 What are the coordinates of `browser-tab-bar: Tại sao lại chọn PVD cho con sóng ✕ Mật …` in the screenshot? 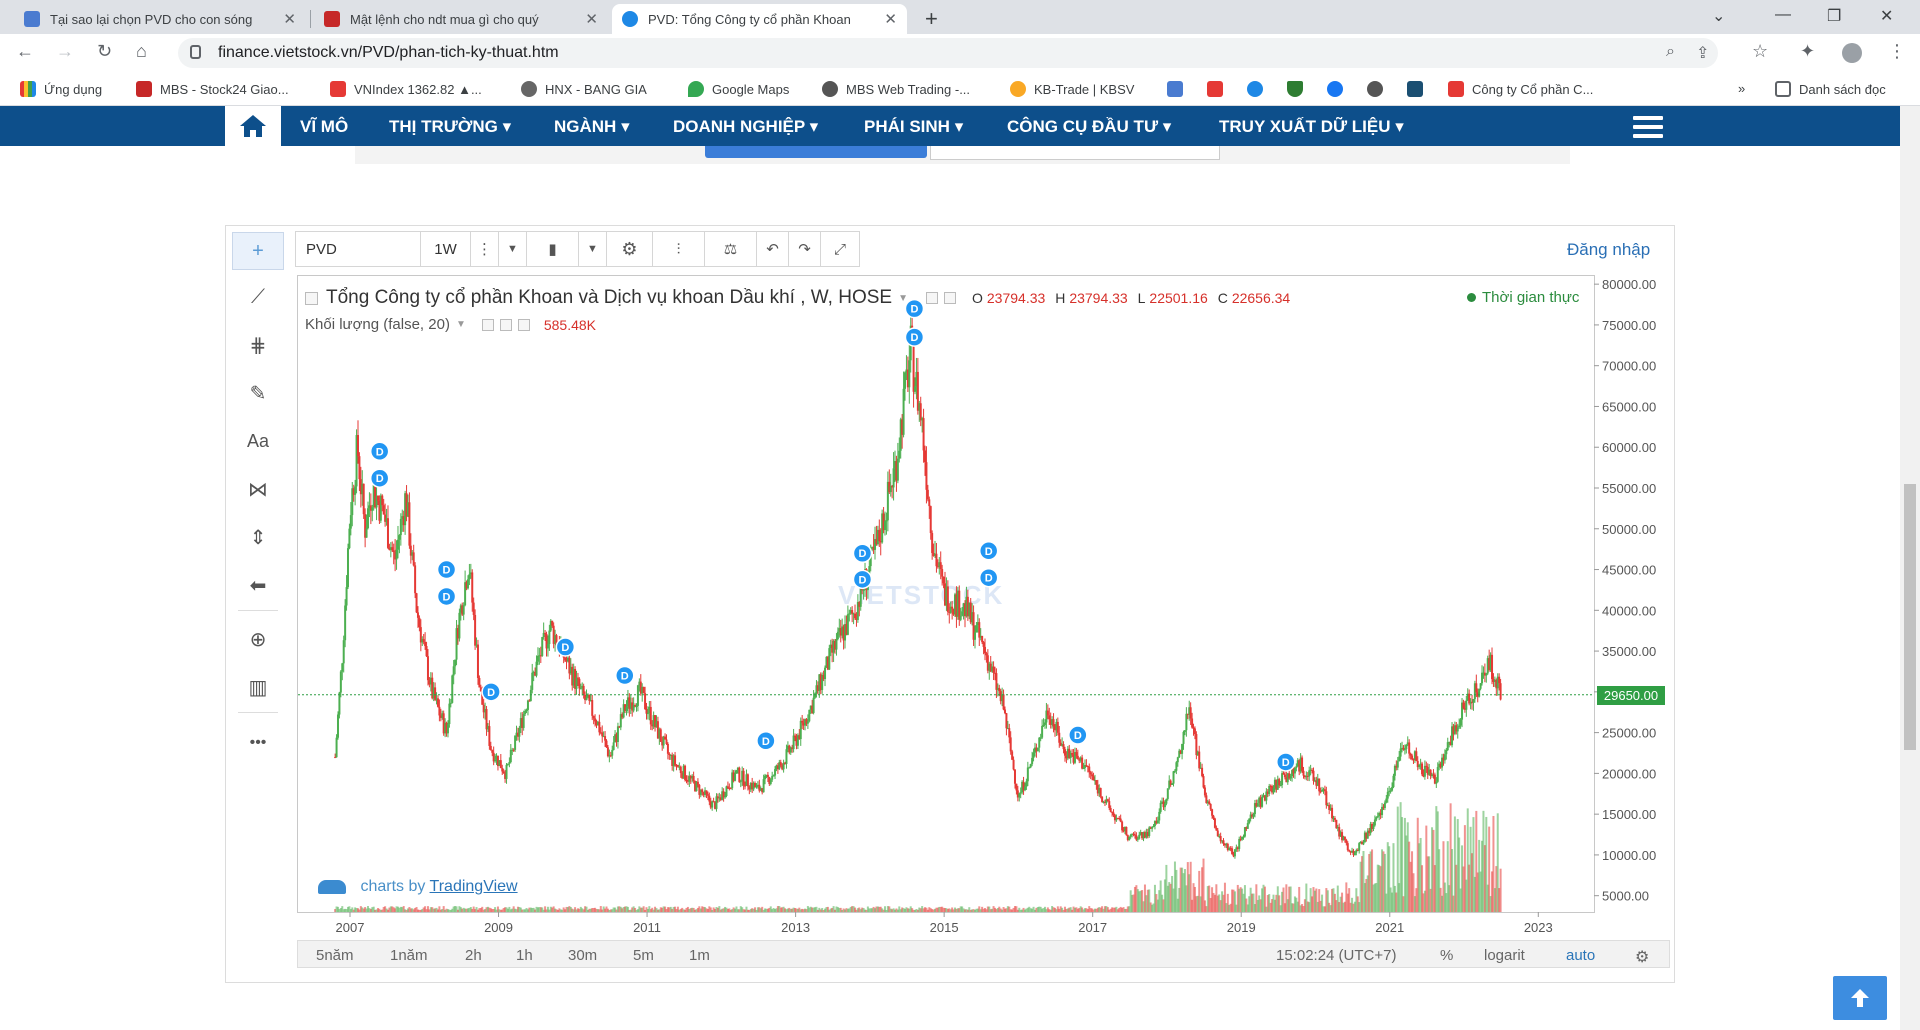 It's located at (960, 17).